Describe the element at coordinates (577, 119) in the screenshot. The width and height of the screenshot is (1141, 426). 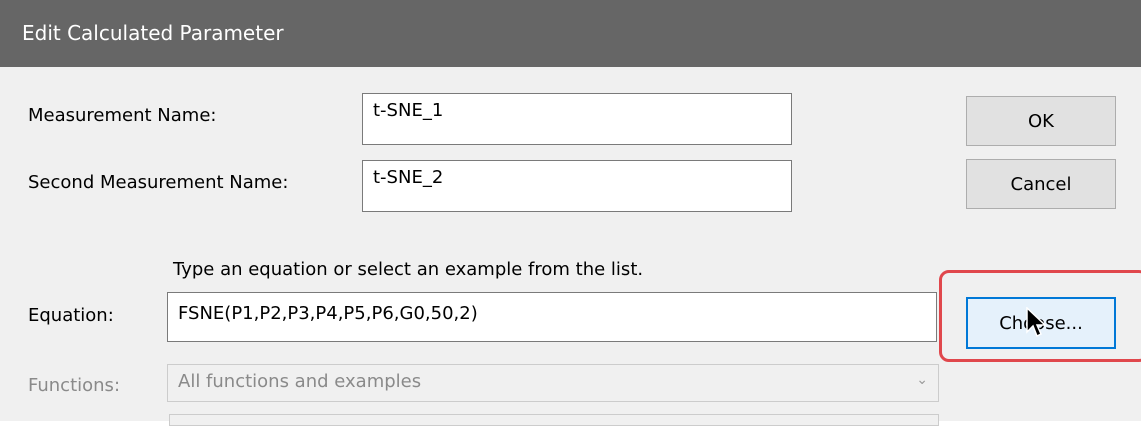
I see `measurement-name-input: t-SNE_1` at that location.